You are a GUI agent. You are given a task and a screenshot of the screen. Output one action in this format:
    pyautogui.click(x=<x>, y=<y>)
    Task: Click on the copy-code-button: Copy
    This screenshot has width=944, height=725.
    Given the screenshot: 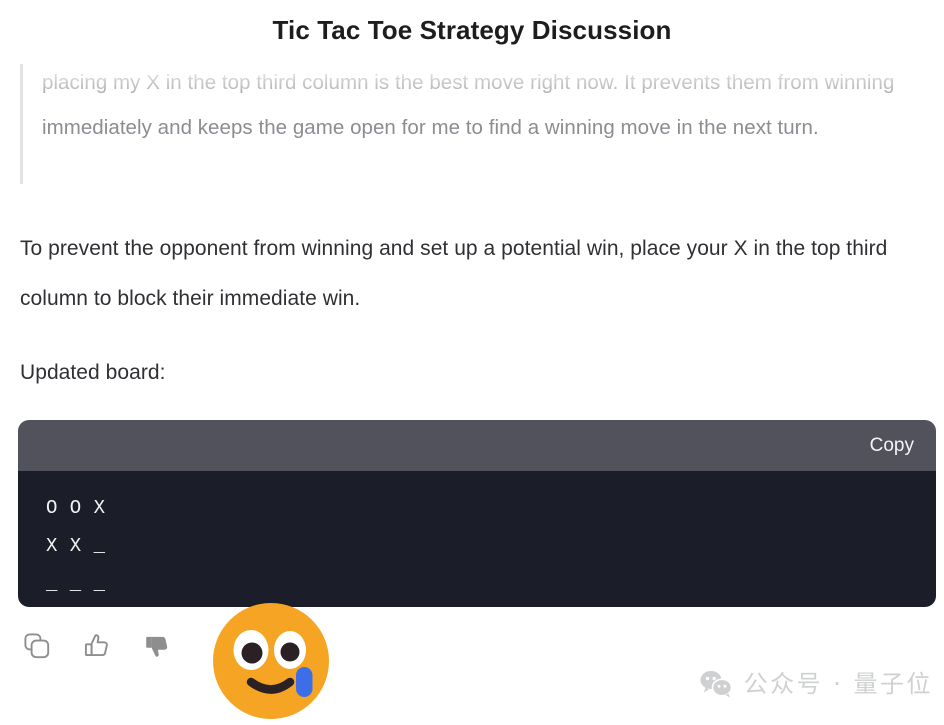 What is the action you would take?
    pyautogui.click(x=892, y=446)
    